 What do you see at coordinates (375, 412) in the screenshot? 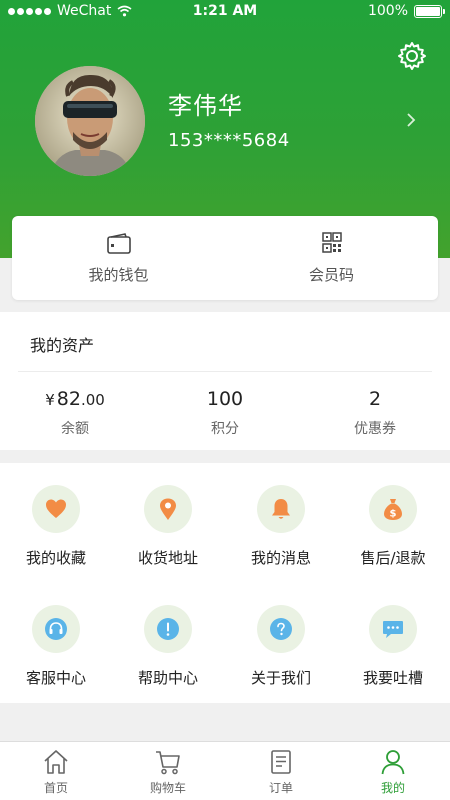
I see `coupons-stat: 2 优惠券` at bounding box center [375, 412].